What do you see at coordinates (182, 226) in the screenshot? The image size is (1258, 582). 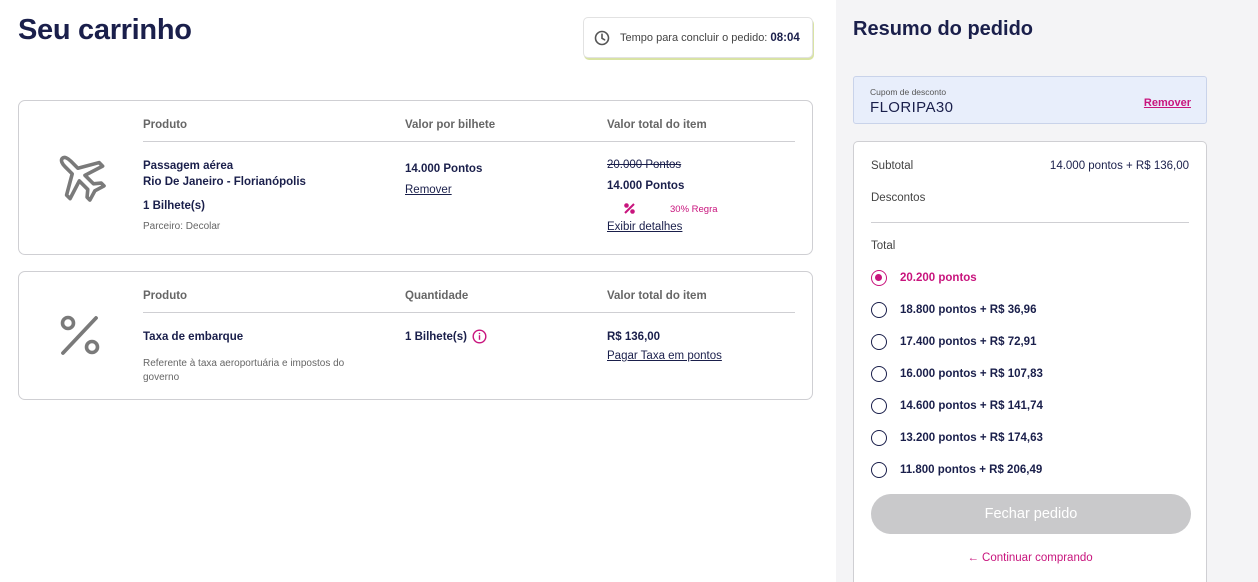 I see `partner-label: Parceiro: Decolar` at bounding box center [182, 226].